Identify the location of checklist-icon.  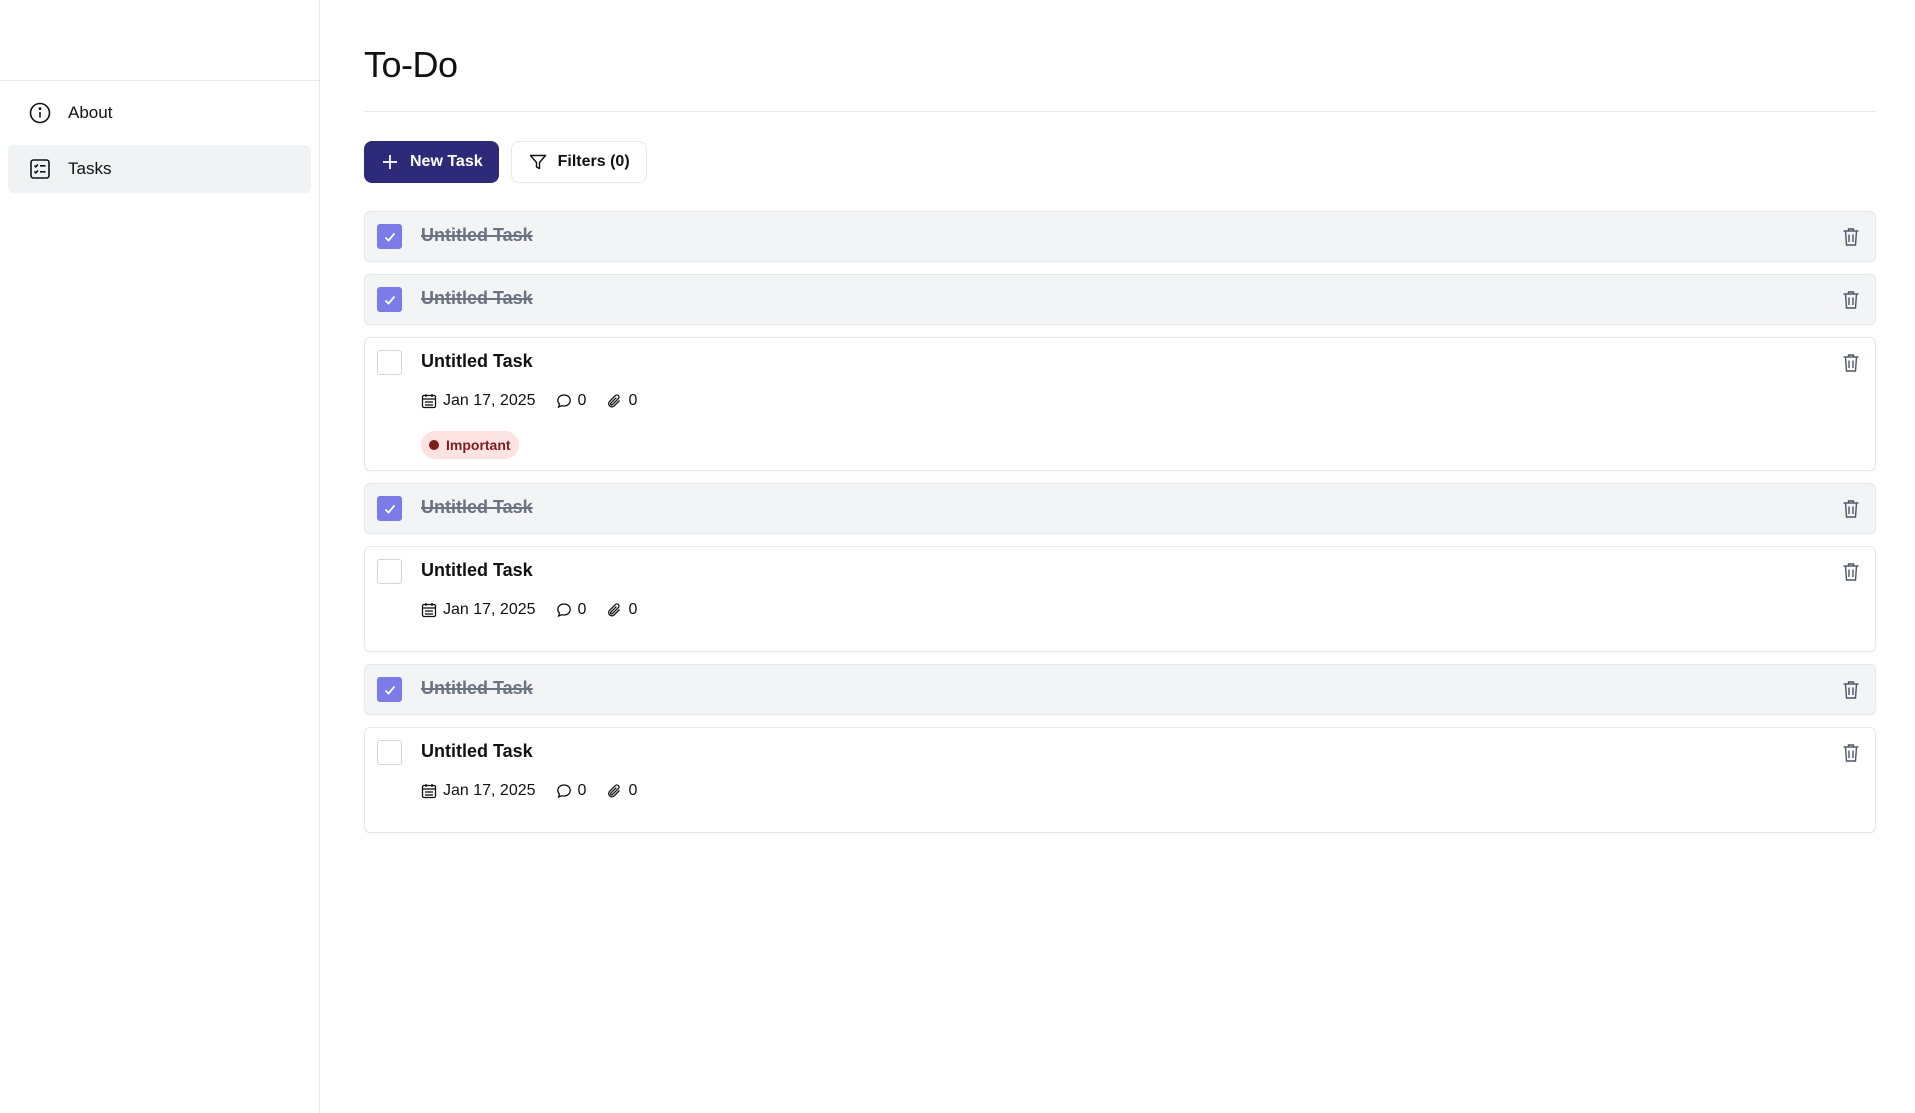
(40, 169).